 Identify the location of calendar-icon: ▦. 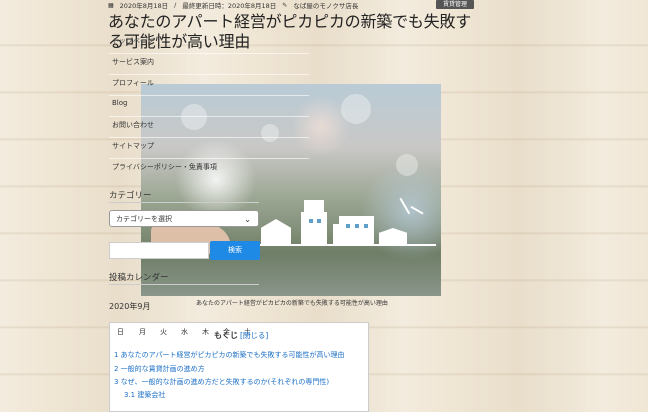
(111, 5).